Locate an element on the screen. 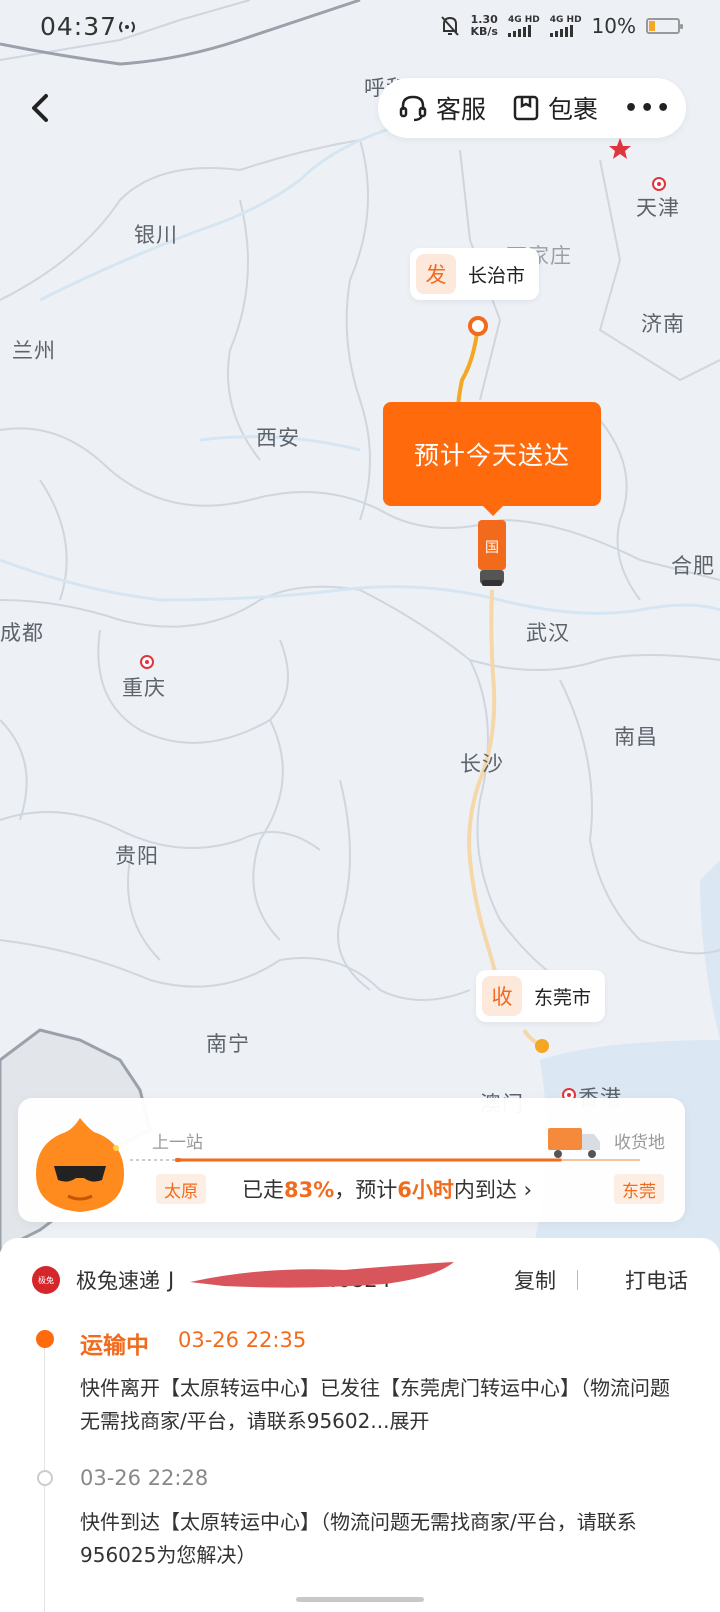 This screenshot has width=720, height=1612. event-time: 03-26 22:28 is located at coordinates (144, 1478).